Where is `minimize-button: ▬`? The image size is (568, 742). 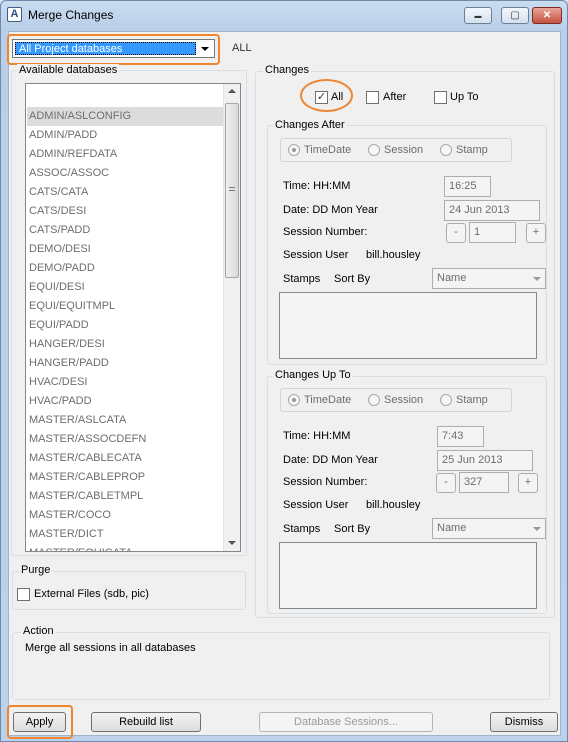 minimize-button: ▬ is located at coordinates (478, 15).